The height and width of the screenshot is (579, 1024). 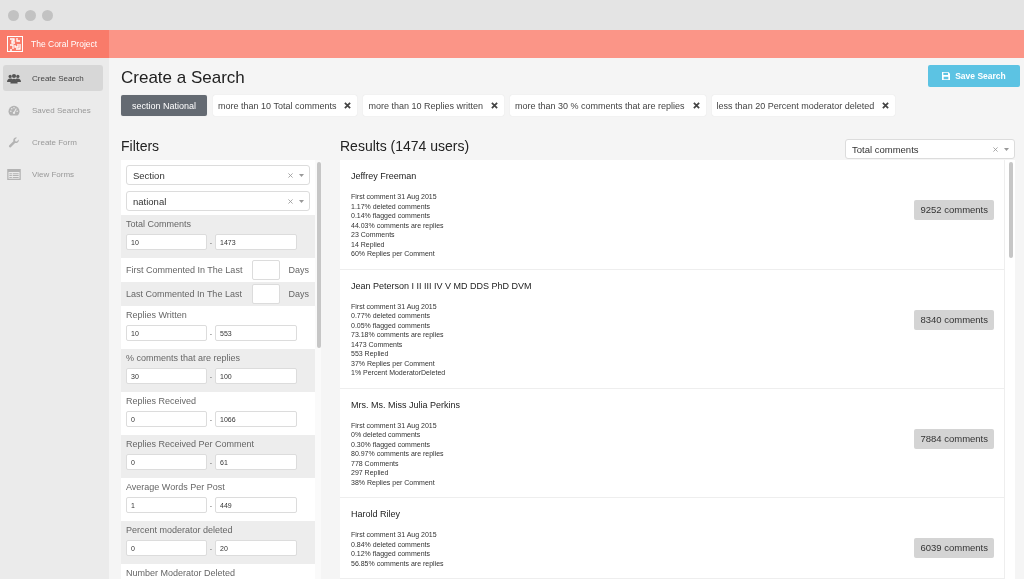 What do you see at coordinates (405, 146) in the screenshot?
I see `results-heading: Results (1474 users)` at bounding box center [405, 146].